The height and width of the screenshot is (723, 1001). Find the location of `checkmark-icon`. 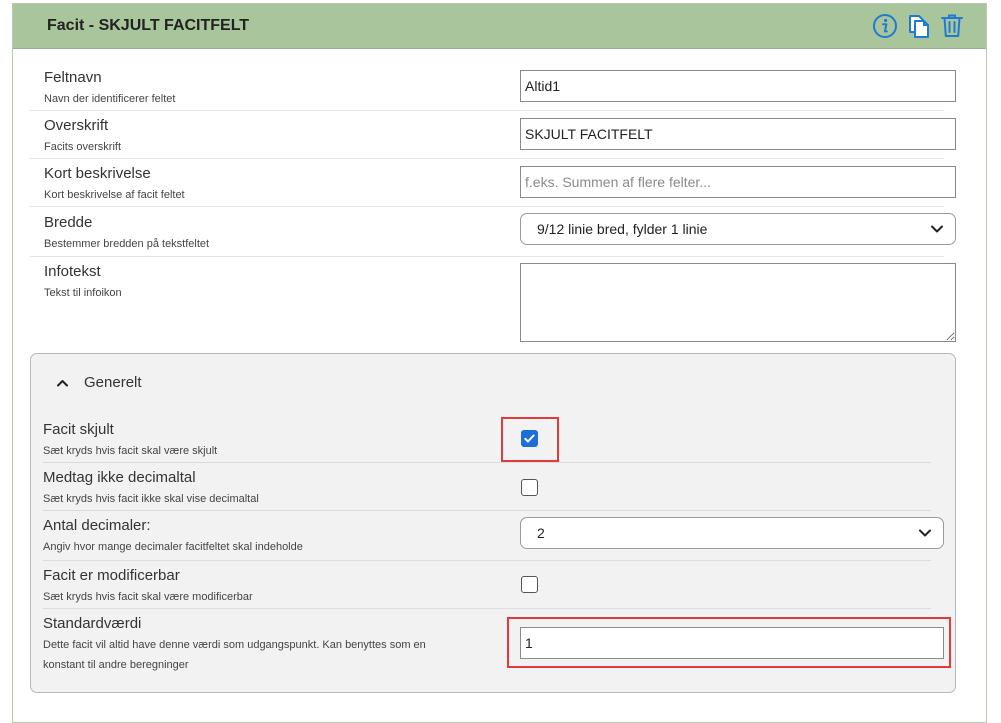

checkmark-icon is located at coordinates (529, 438).